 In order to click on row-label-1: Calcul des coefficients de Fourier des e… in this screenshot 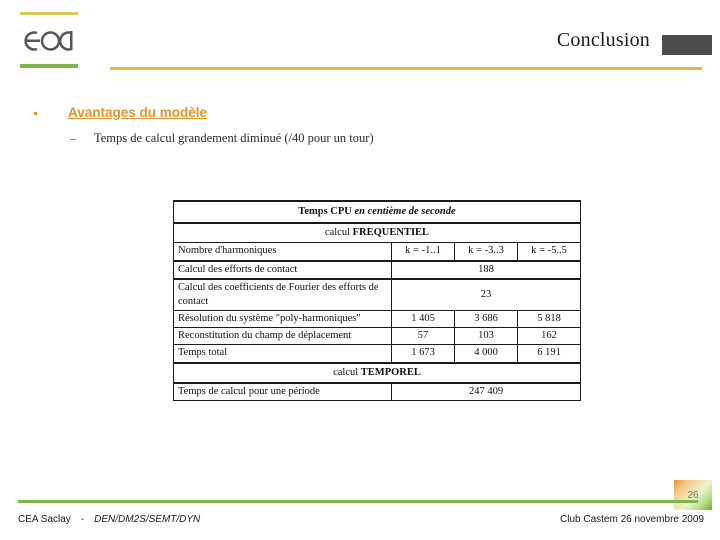, I will do `click(282, 295)`.